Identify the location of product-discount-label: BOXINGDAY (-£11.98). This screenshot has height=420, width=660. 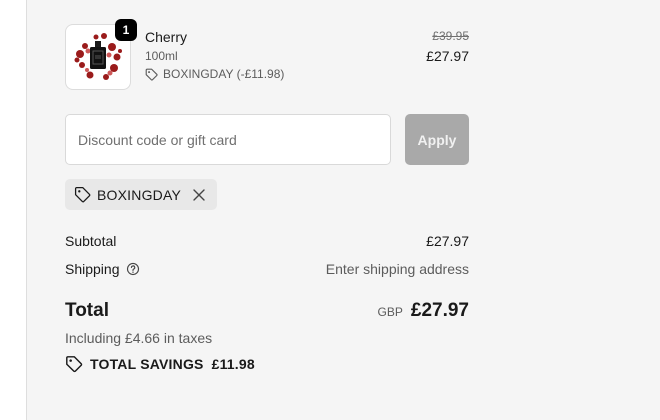
(224, 74).